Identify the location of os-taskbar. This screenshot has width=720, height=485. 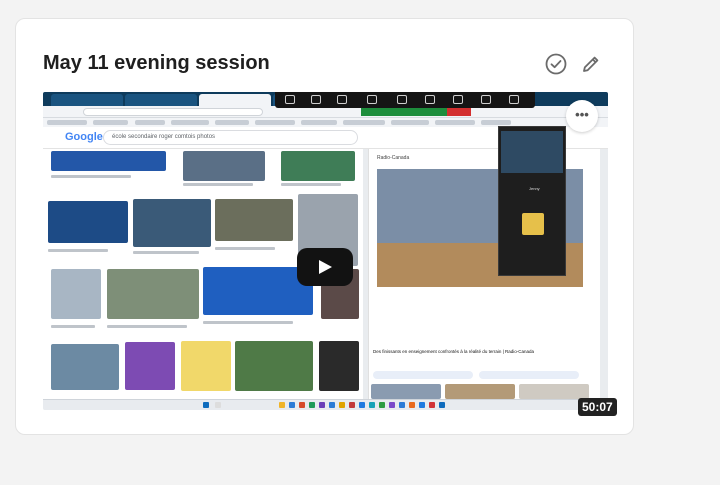
(325, 404).